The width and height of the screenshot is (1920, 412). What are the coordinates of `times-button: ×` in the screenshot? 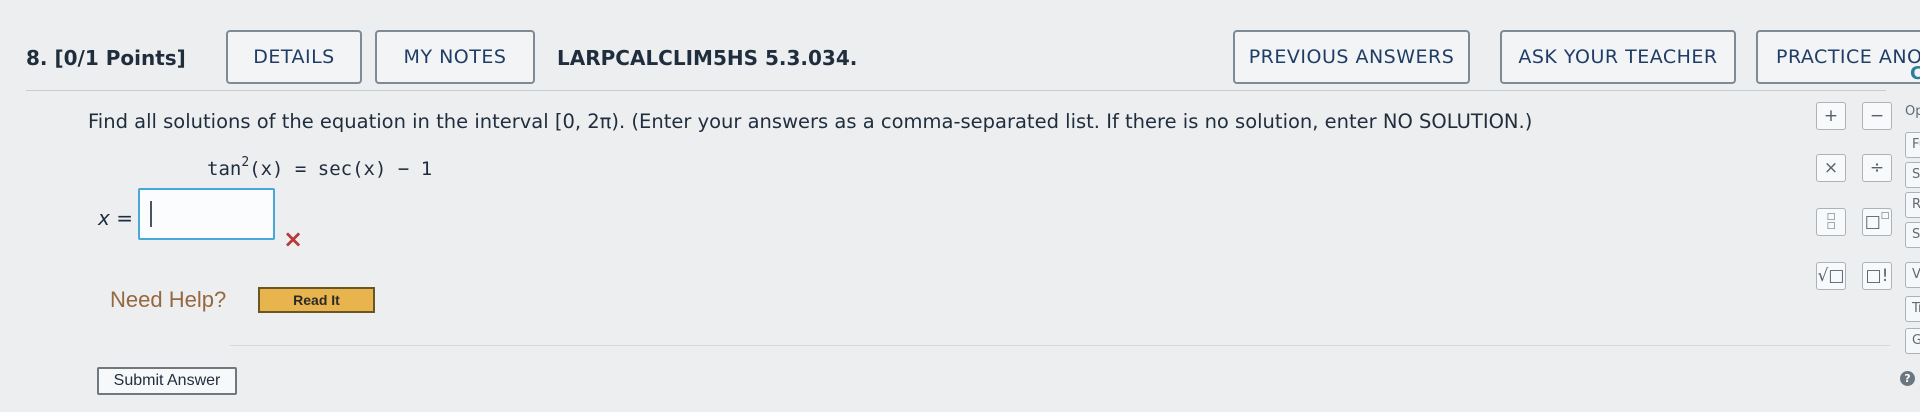 It's located at (1831, 168).